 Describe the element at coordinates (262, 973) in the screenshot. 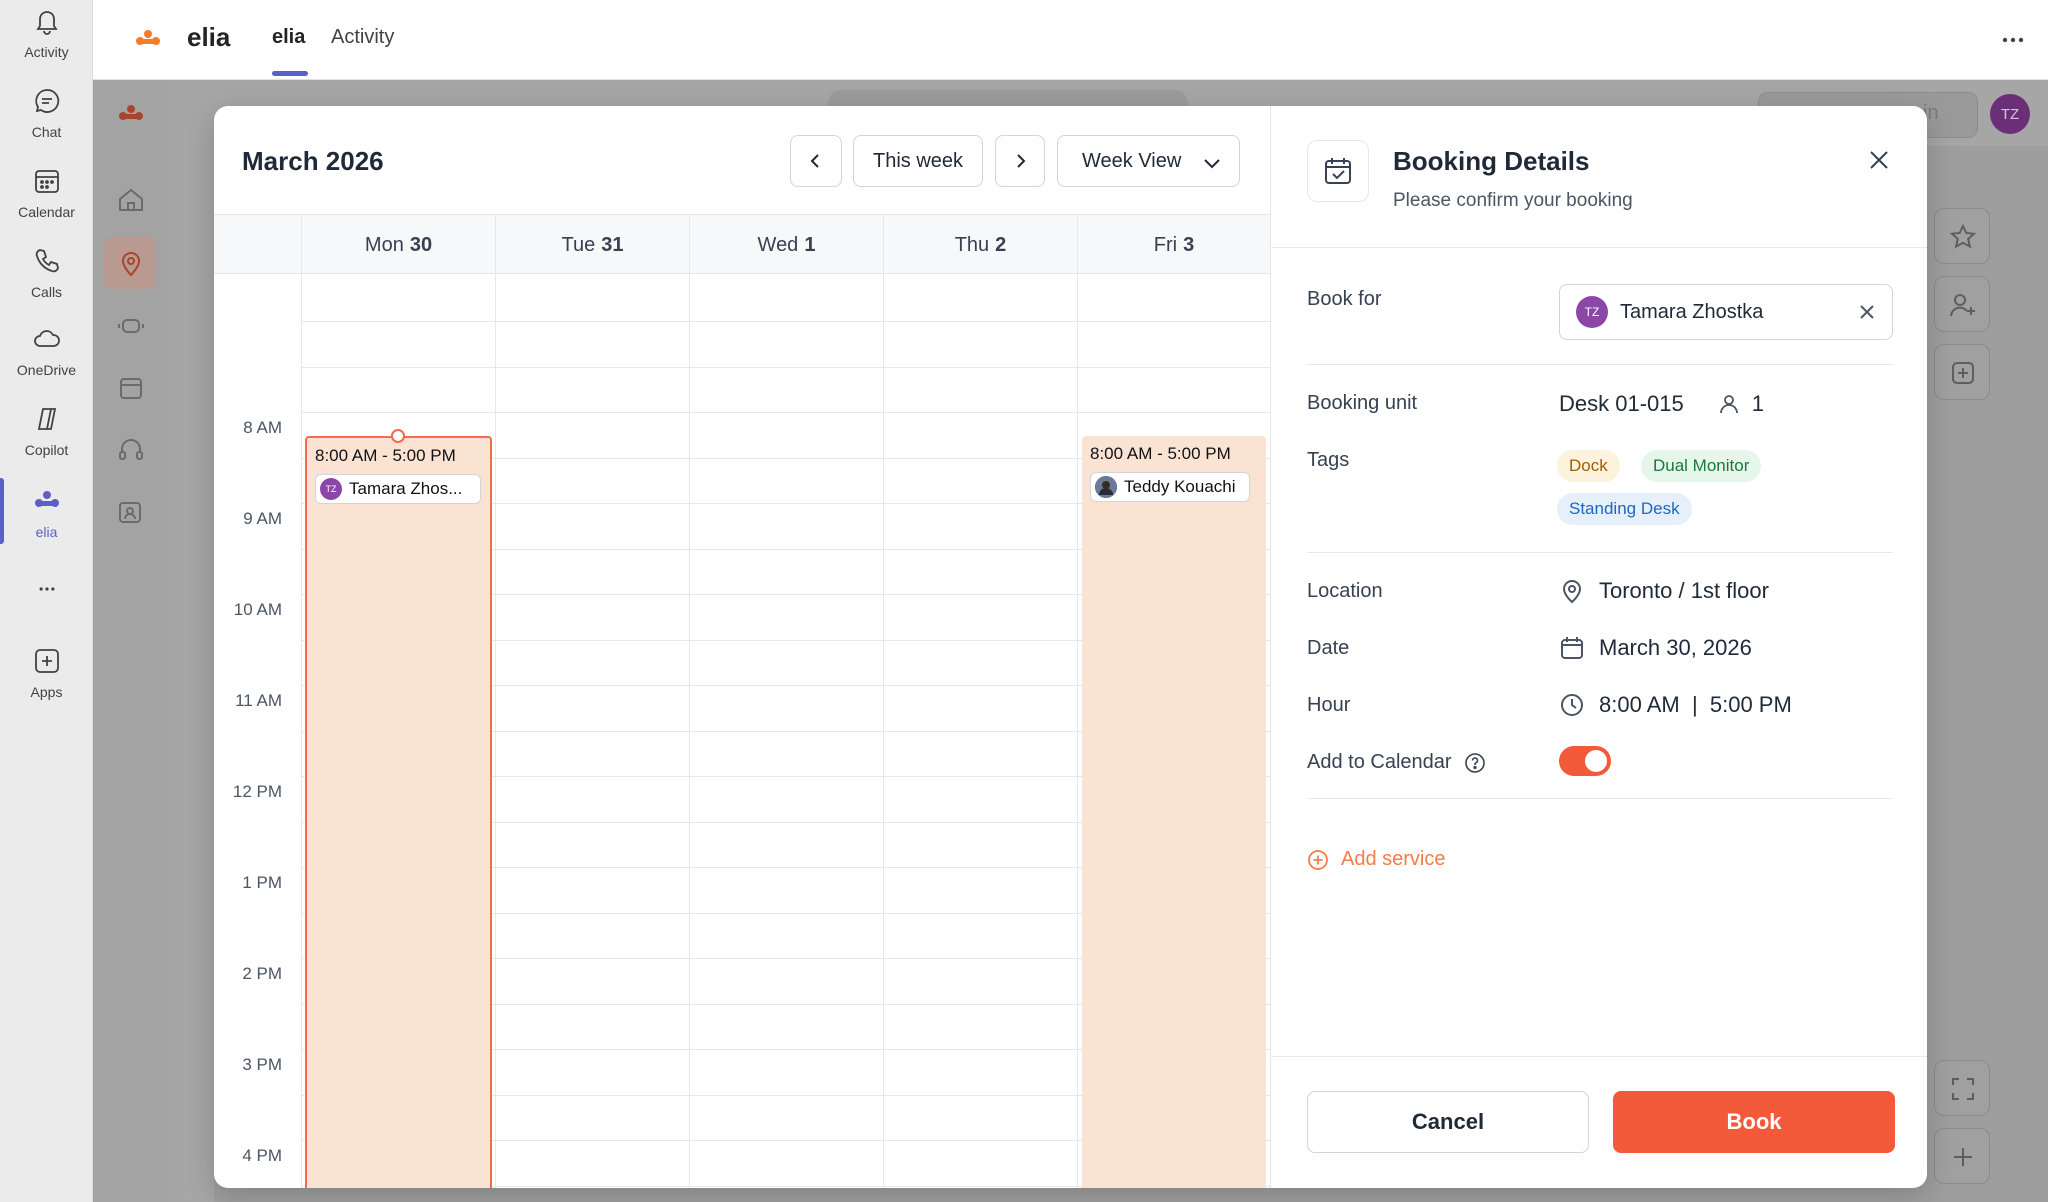

I see `hour-label: 2 PM` at that location.